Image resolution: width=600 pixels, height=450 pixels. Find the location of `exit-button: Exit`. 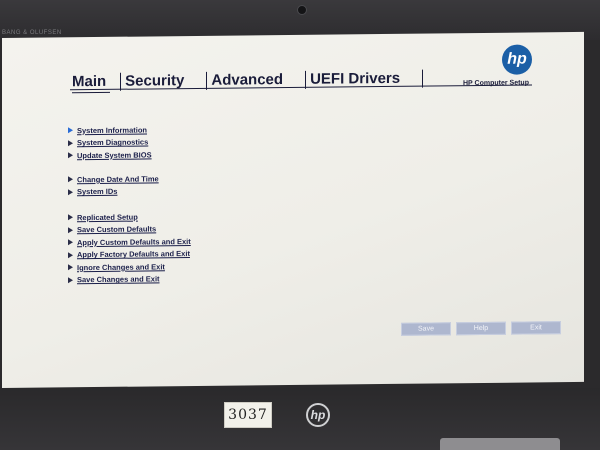

exit-button: Exit is located at coordinates (536, 328).